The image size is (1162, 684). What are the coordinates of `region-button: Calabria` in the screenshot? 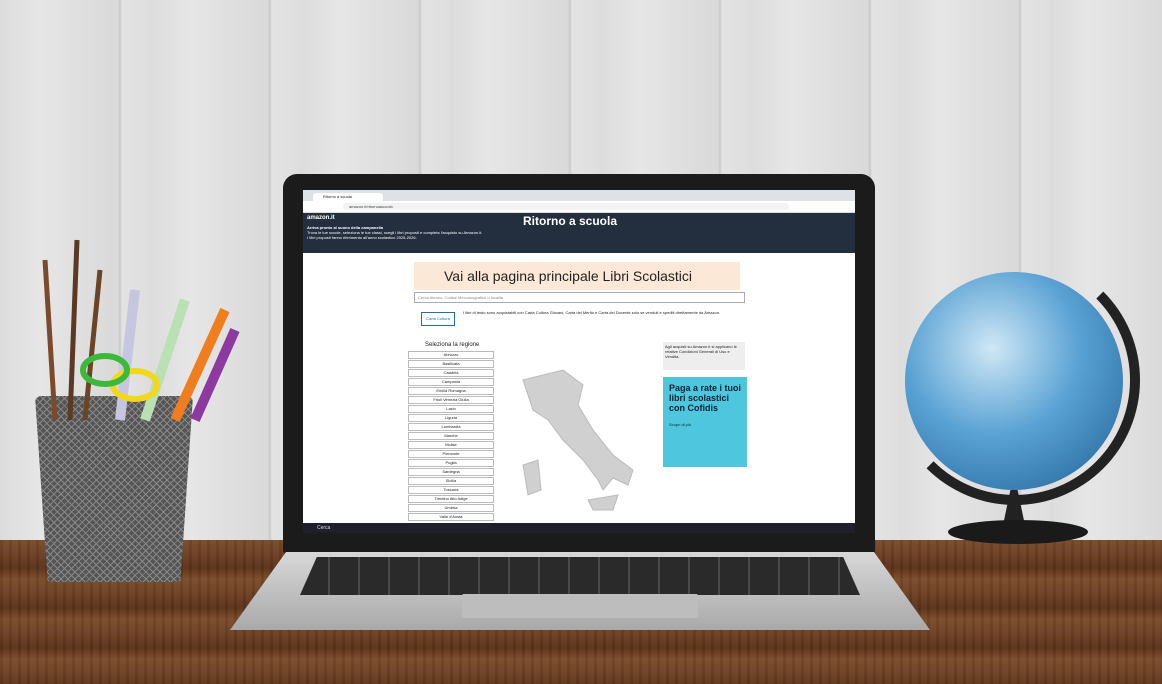 It's located at (451, 373).